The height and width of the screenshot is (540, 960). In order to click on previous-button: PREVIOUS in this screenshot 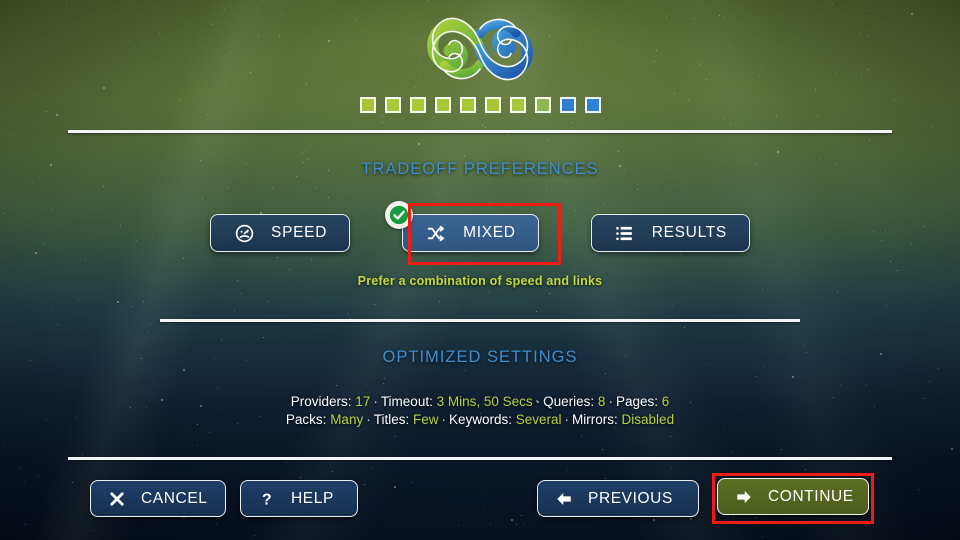, I will do `click(618, 498)`.